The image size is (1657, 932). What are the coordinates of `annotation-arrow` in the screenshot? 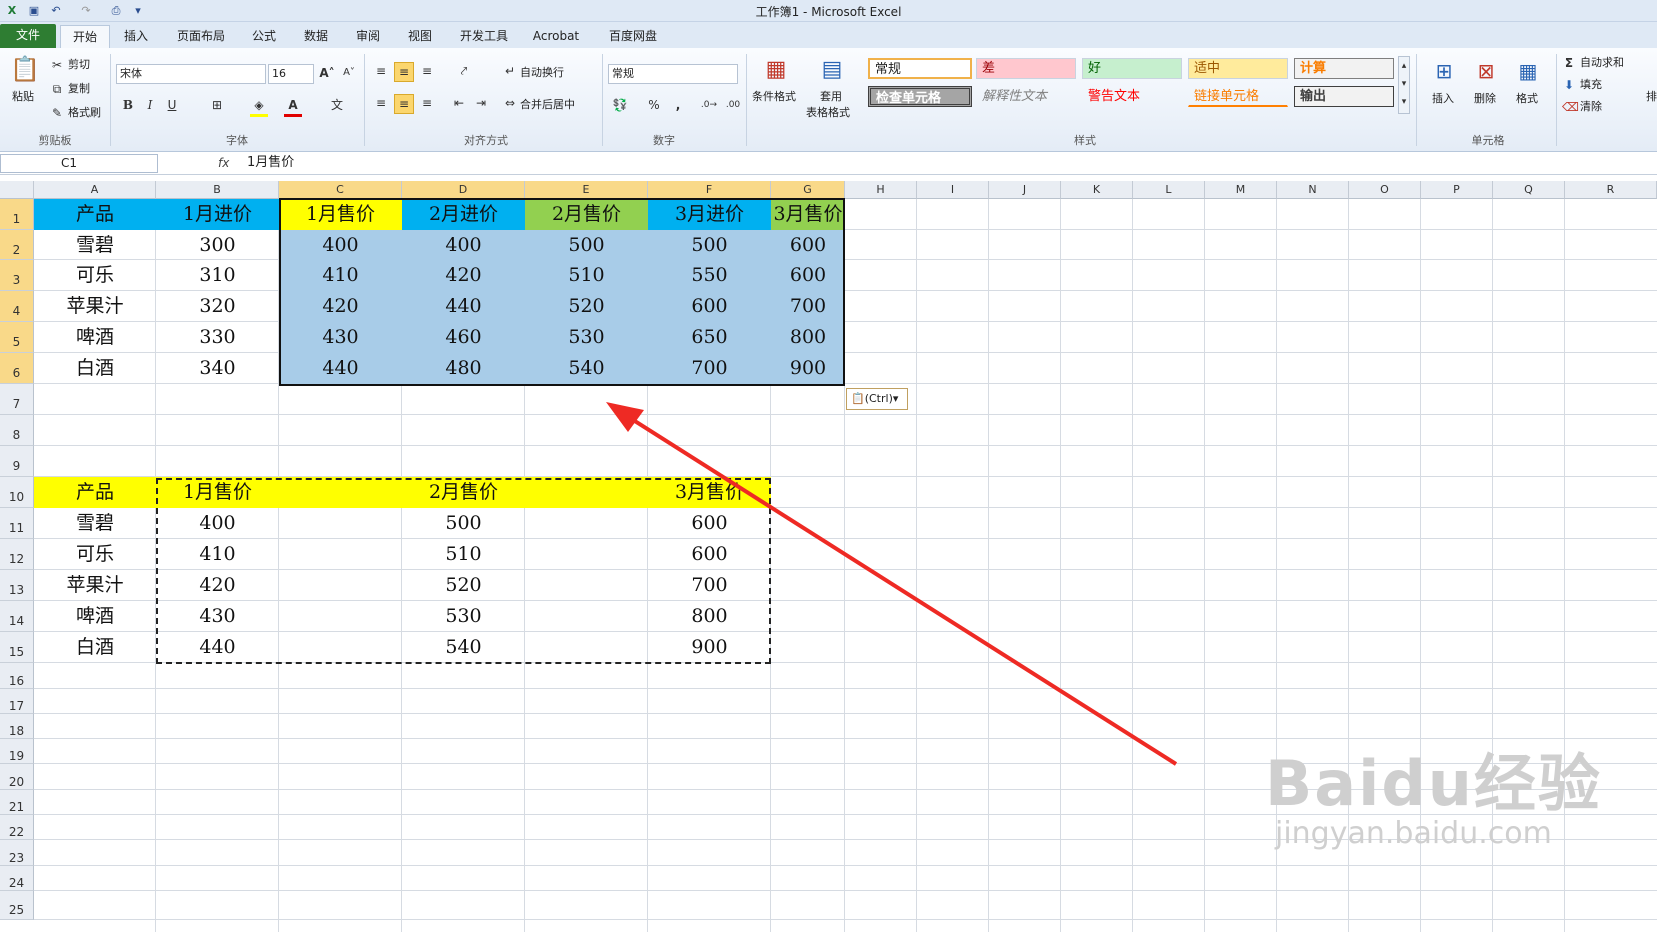 It's located at (892, 584).